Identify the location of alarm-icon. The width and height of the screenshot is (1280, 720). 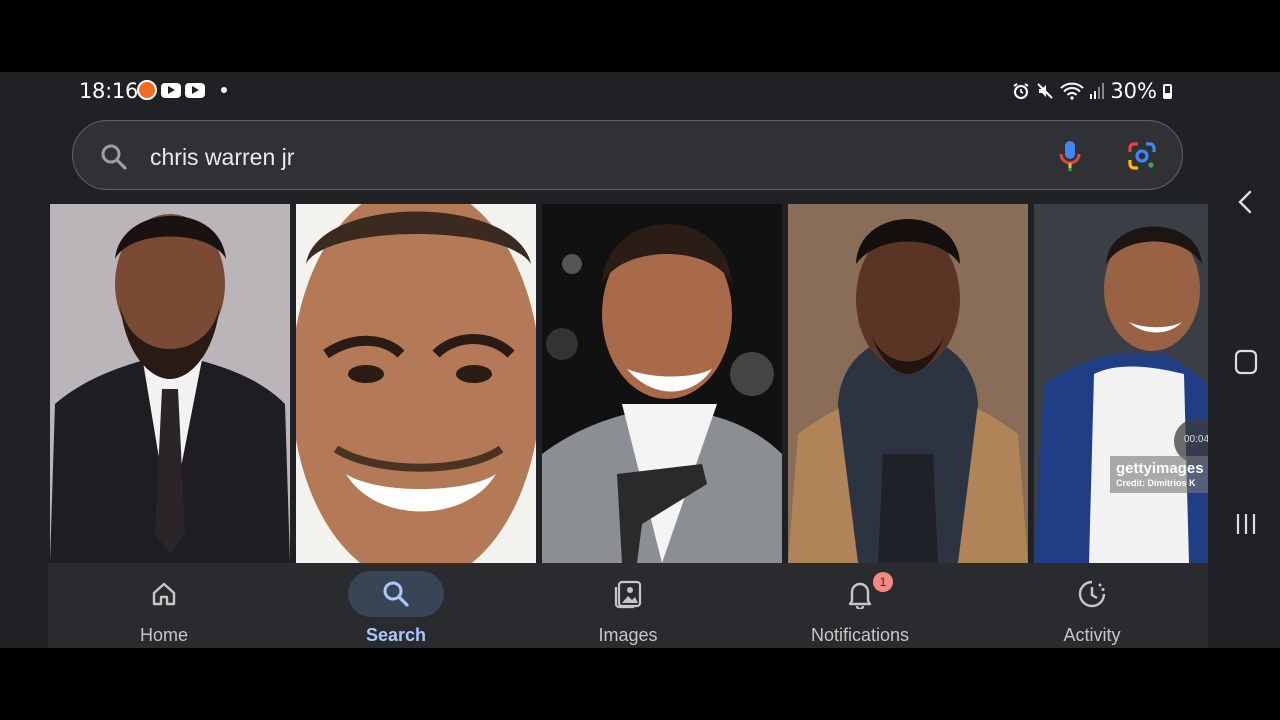
(1021, 91).